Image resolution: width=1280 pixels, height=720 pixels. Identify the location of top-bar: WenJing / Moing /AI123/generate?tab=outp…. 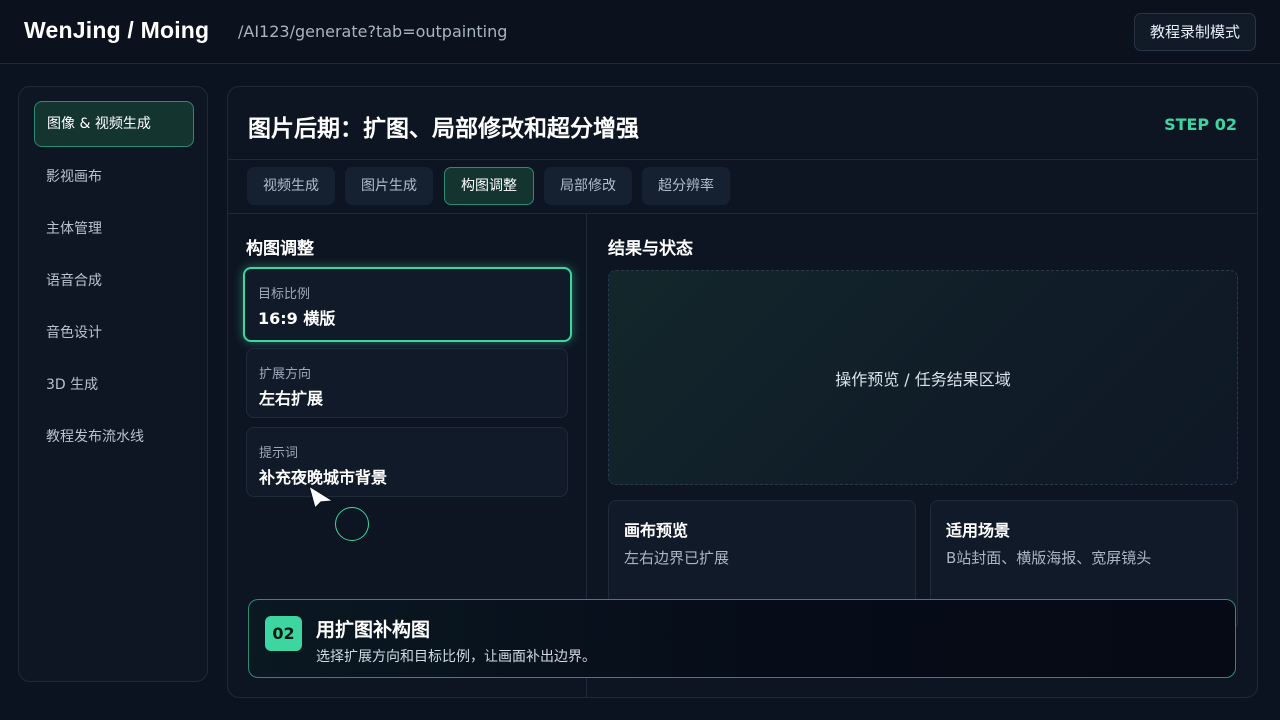
(640, 32).